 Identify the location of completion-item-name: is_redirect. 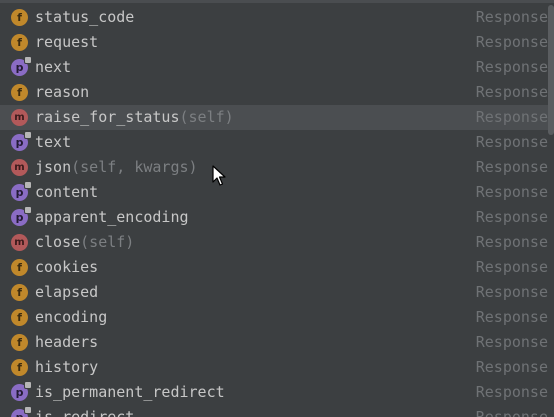
(85, 412).